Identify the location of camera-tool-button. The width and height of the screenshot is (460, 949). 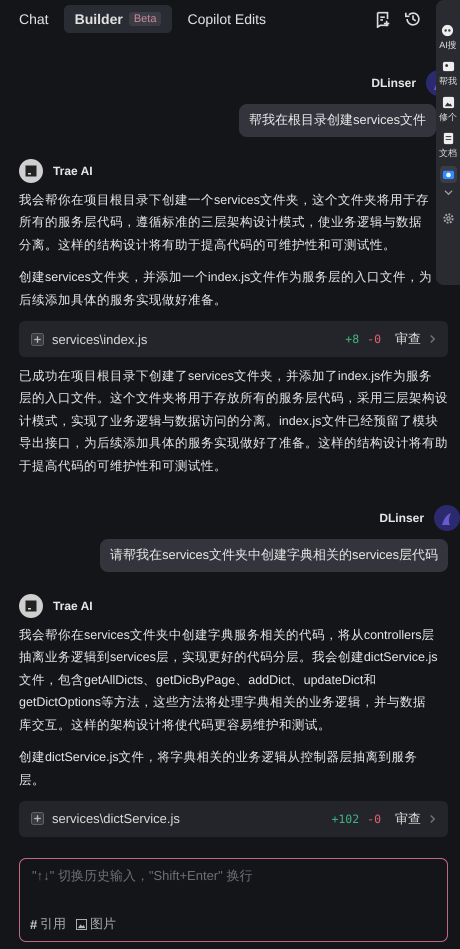
(448, 174).